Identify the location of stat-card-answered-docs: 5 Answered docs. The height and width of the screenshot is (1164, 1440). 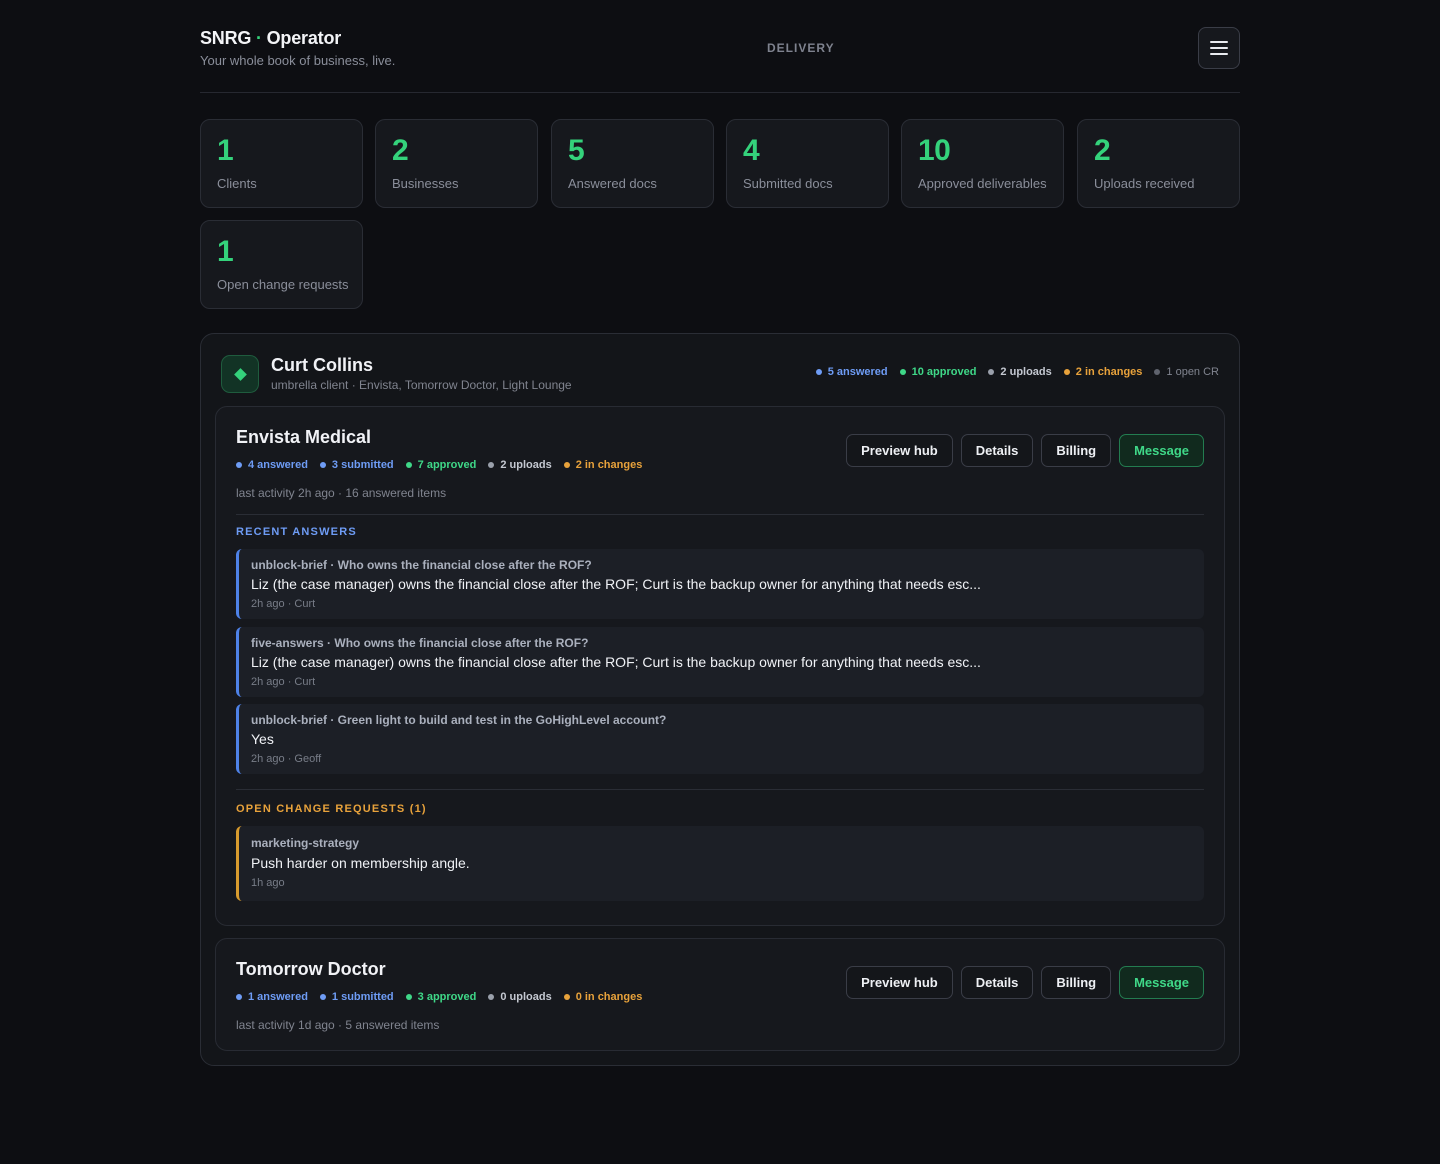
(632, 163).